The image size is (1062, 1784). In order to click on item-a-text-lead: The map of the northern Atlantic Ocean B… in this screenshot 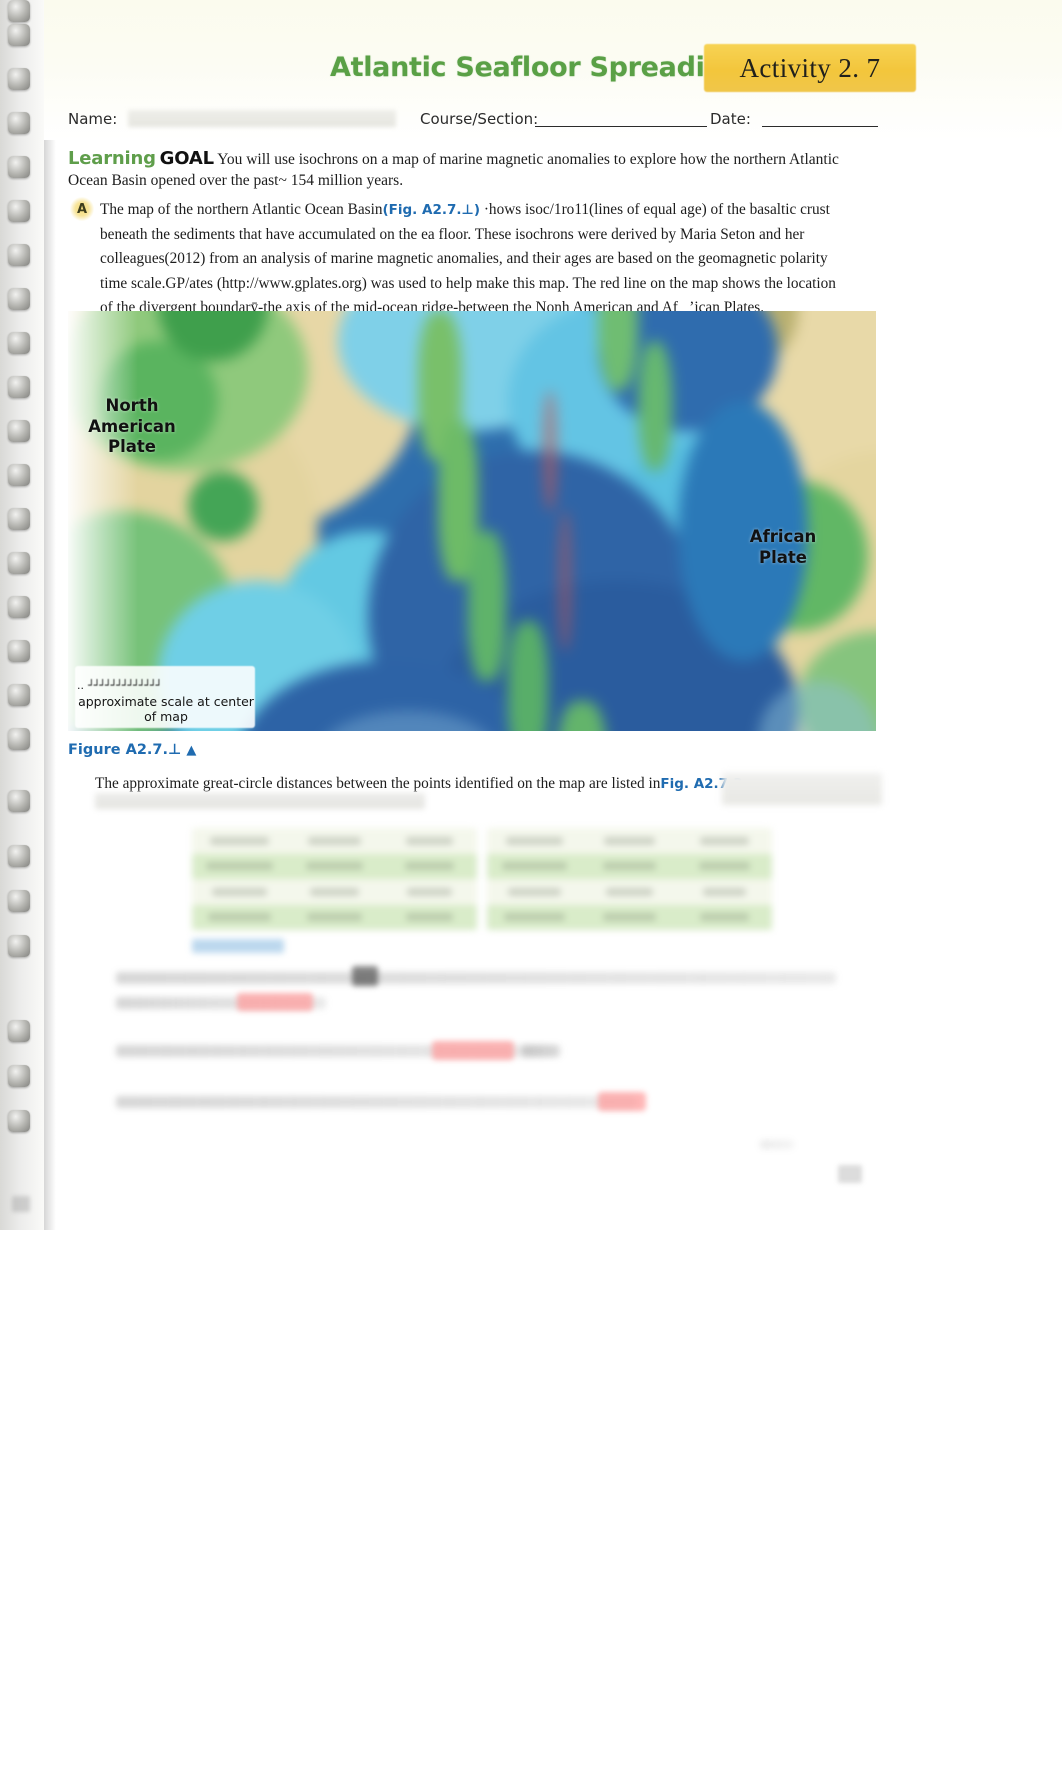, I will do `click(241, 209)`.